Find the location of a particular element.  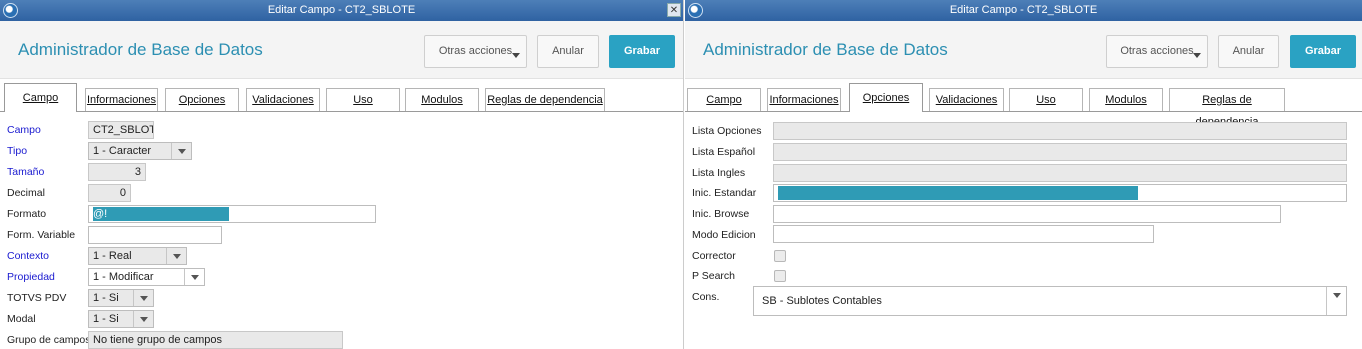

p-search-label: P Search is located at coordinates (713, 276).